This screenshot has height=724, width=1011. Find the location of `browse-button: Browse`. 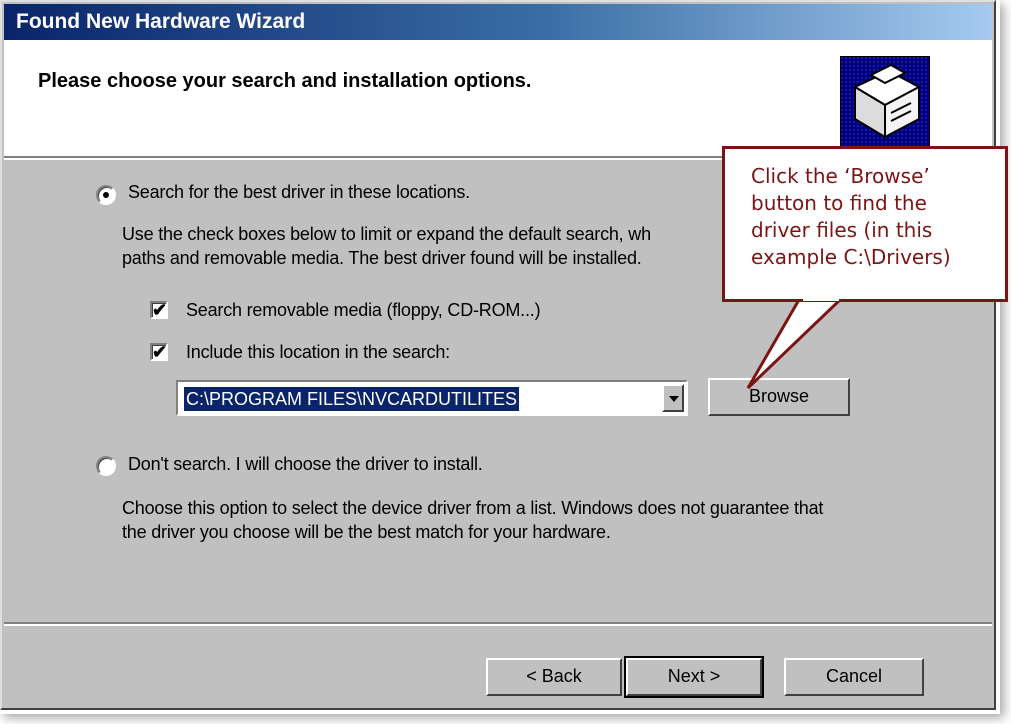

browse-button: Browse is located at coordinates (779, 397).